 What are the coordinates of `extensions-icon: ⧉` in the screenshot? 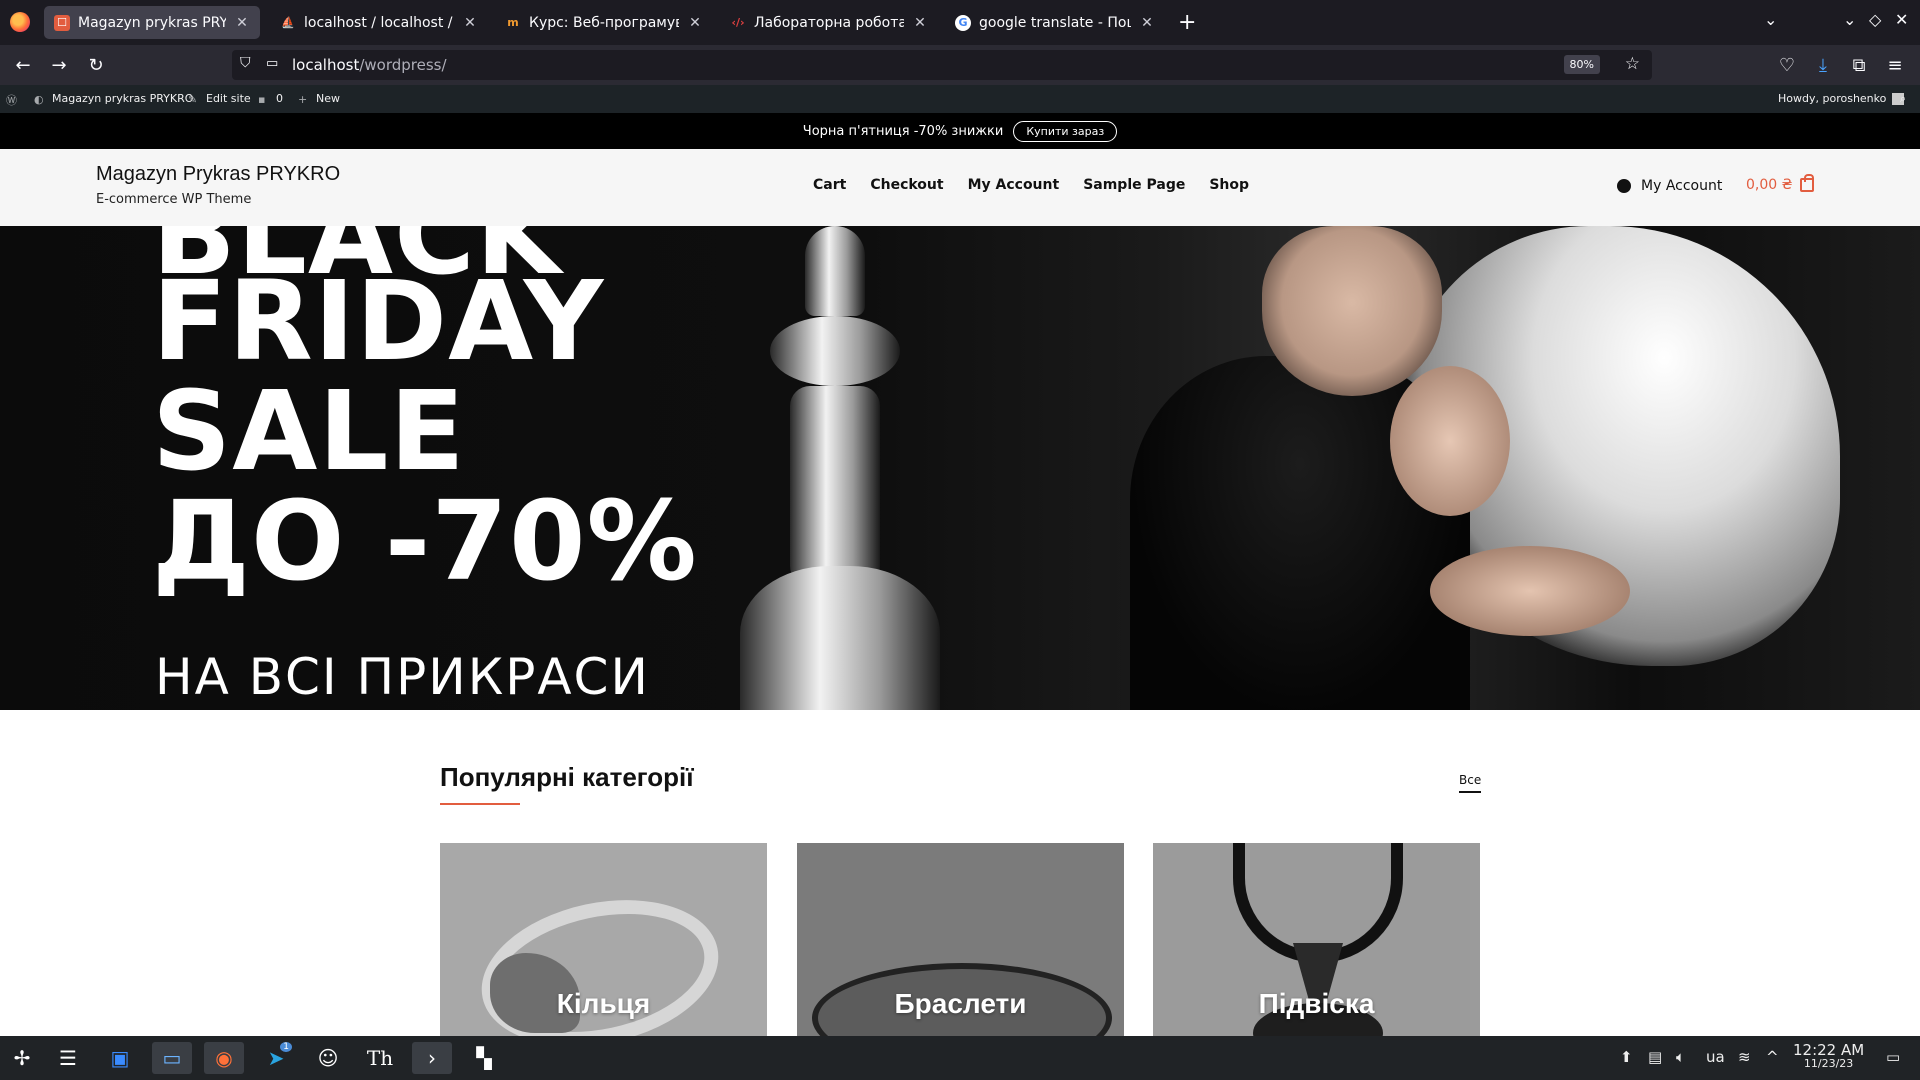 It's located at (1859, 65).